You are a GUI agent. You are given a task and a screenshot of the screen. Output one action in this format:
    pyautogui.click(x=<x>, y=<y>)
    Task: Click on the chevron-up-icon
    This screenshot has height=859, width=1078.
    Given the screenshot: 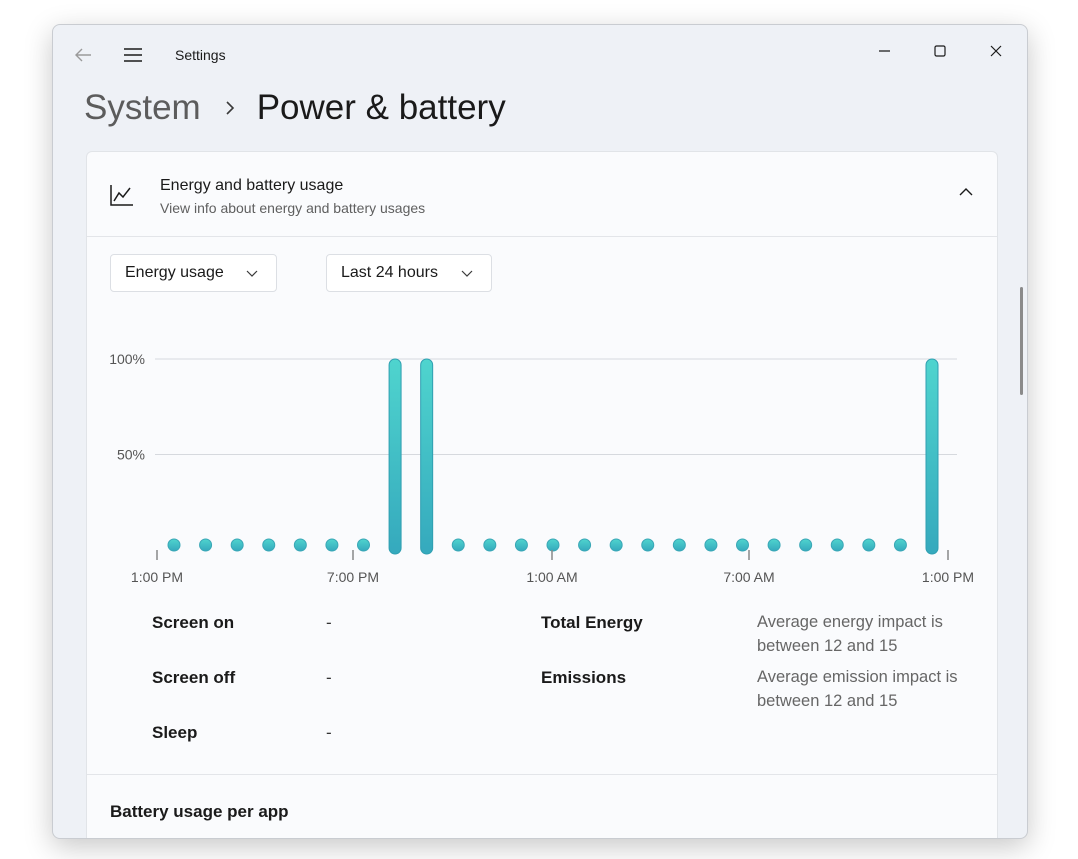 What is the action you would take?
    pyautogui.click(x=966, y=192)
    